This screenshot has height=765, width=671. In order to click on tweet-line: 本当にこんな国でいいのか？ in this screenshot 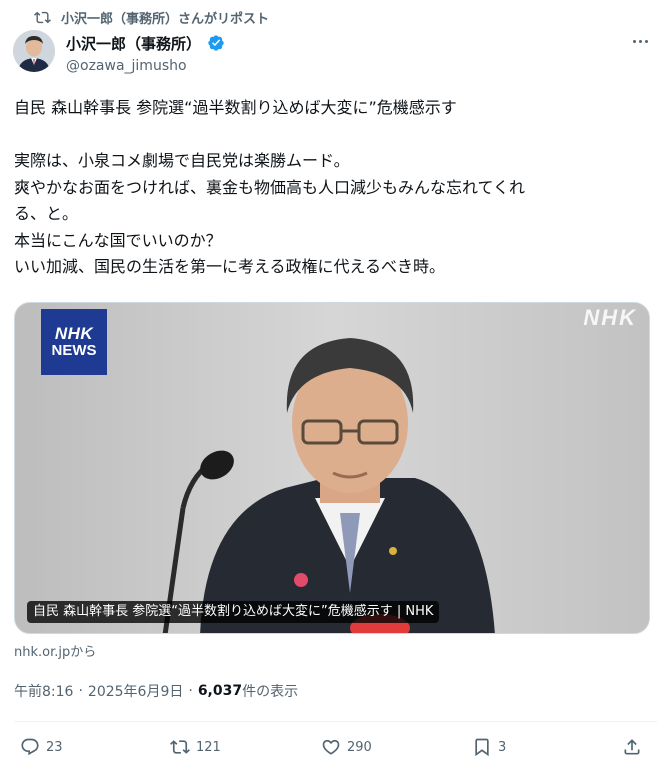, I will do `click(118, 240)`.